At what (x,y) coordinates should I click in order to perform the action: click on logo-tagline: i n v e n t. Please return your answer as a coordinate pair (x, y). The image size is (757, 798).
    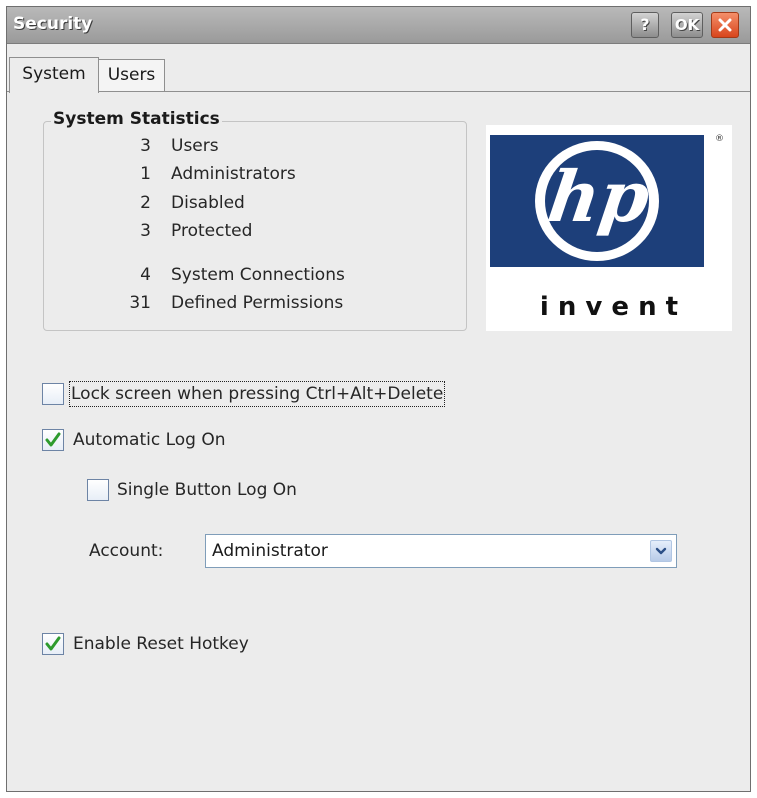
    Looking at the image, I should click on (609, 307).